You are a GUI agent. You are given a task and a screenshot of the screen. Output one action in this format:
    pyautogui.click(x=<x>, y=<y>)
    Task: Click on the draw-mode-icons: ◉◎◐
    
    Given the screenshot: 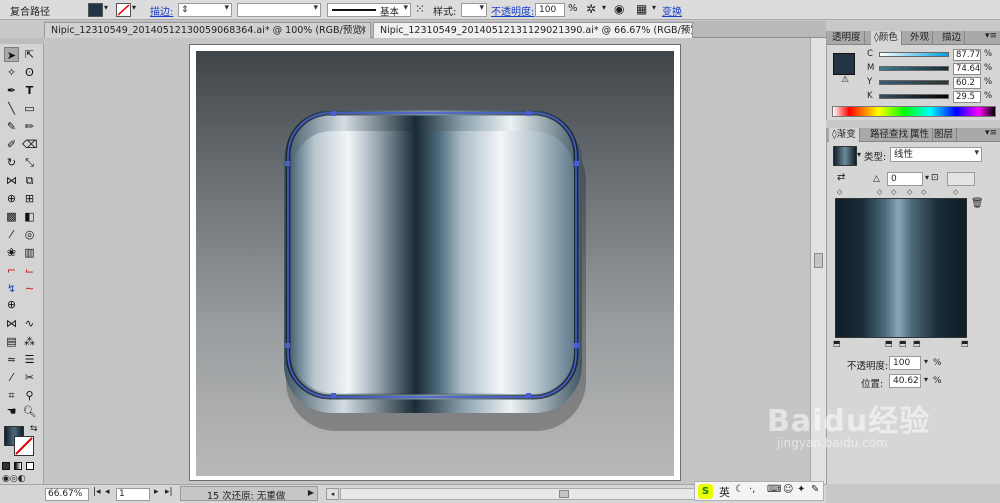 What is the action you would take?
    pyautogui.click(x=14, y=479)
    